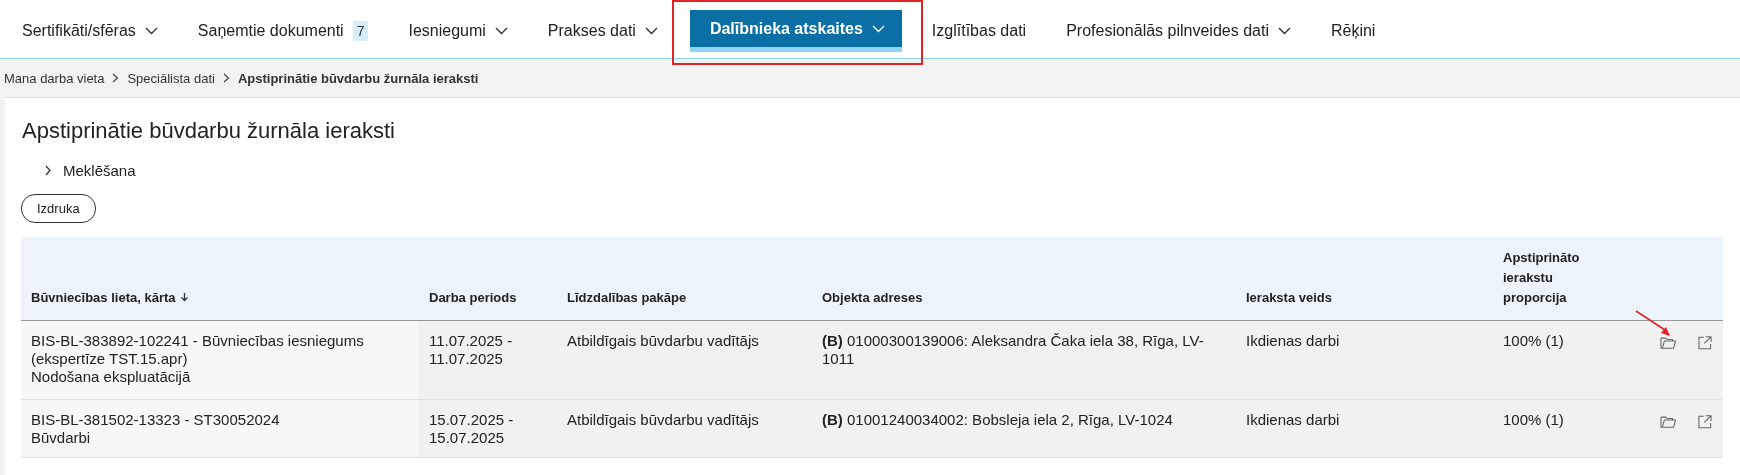 The width and height of the screenshot is (1740, 475). Describe the element at coordinates (1024, 360) in the screenshot. I see `table-cell: (B) 01000300139006: Aleksandra Čaka iela 38, Rīga, LV-1011` at that location.